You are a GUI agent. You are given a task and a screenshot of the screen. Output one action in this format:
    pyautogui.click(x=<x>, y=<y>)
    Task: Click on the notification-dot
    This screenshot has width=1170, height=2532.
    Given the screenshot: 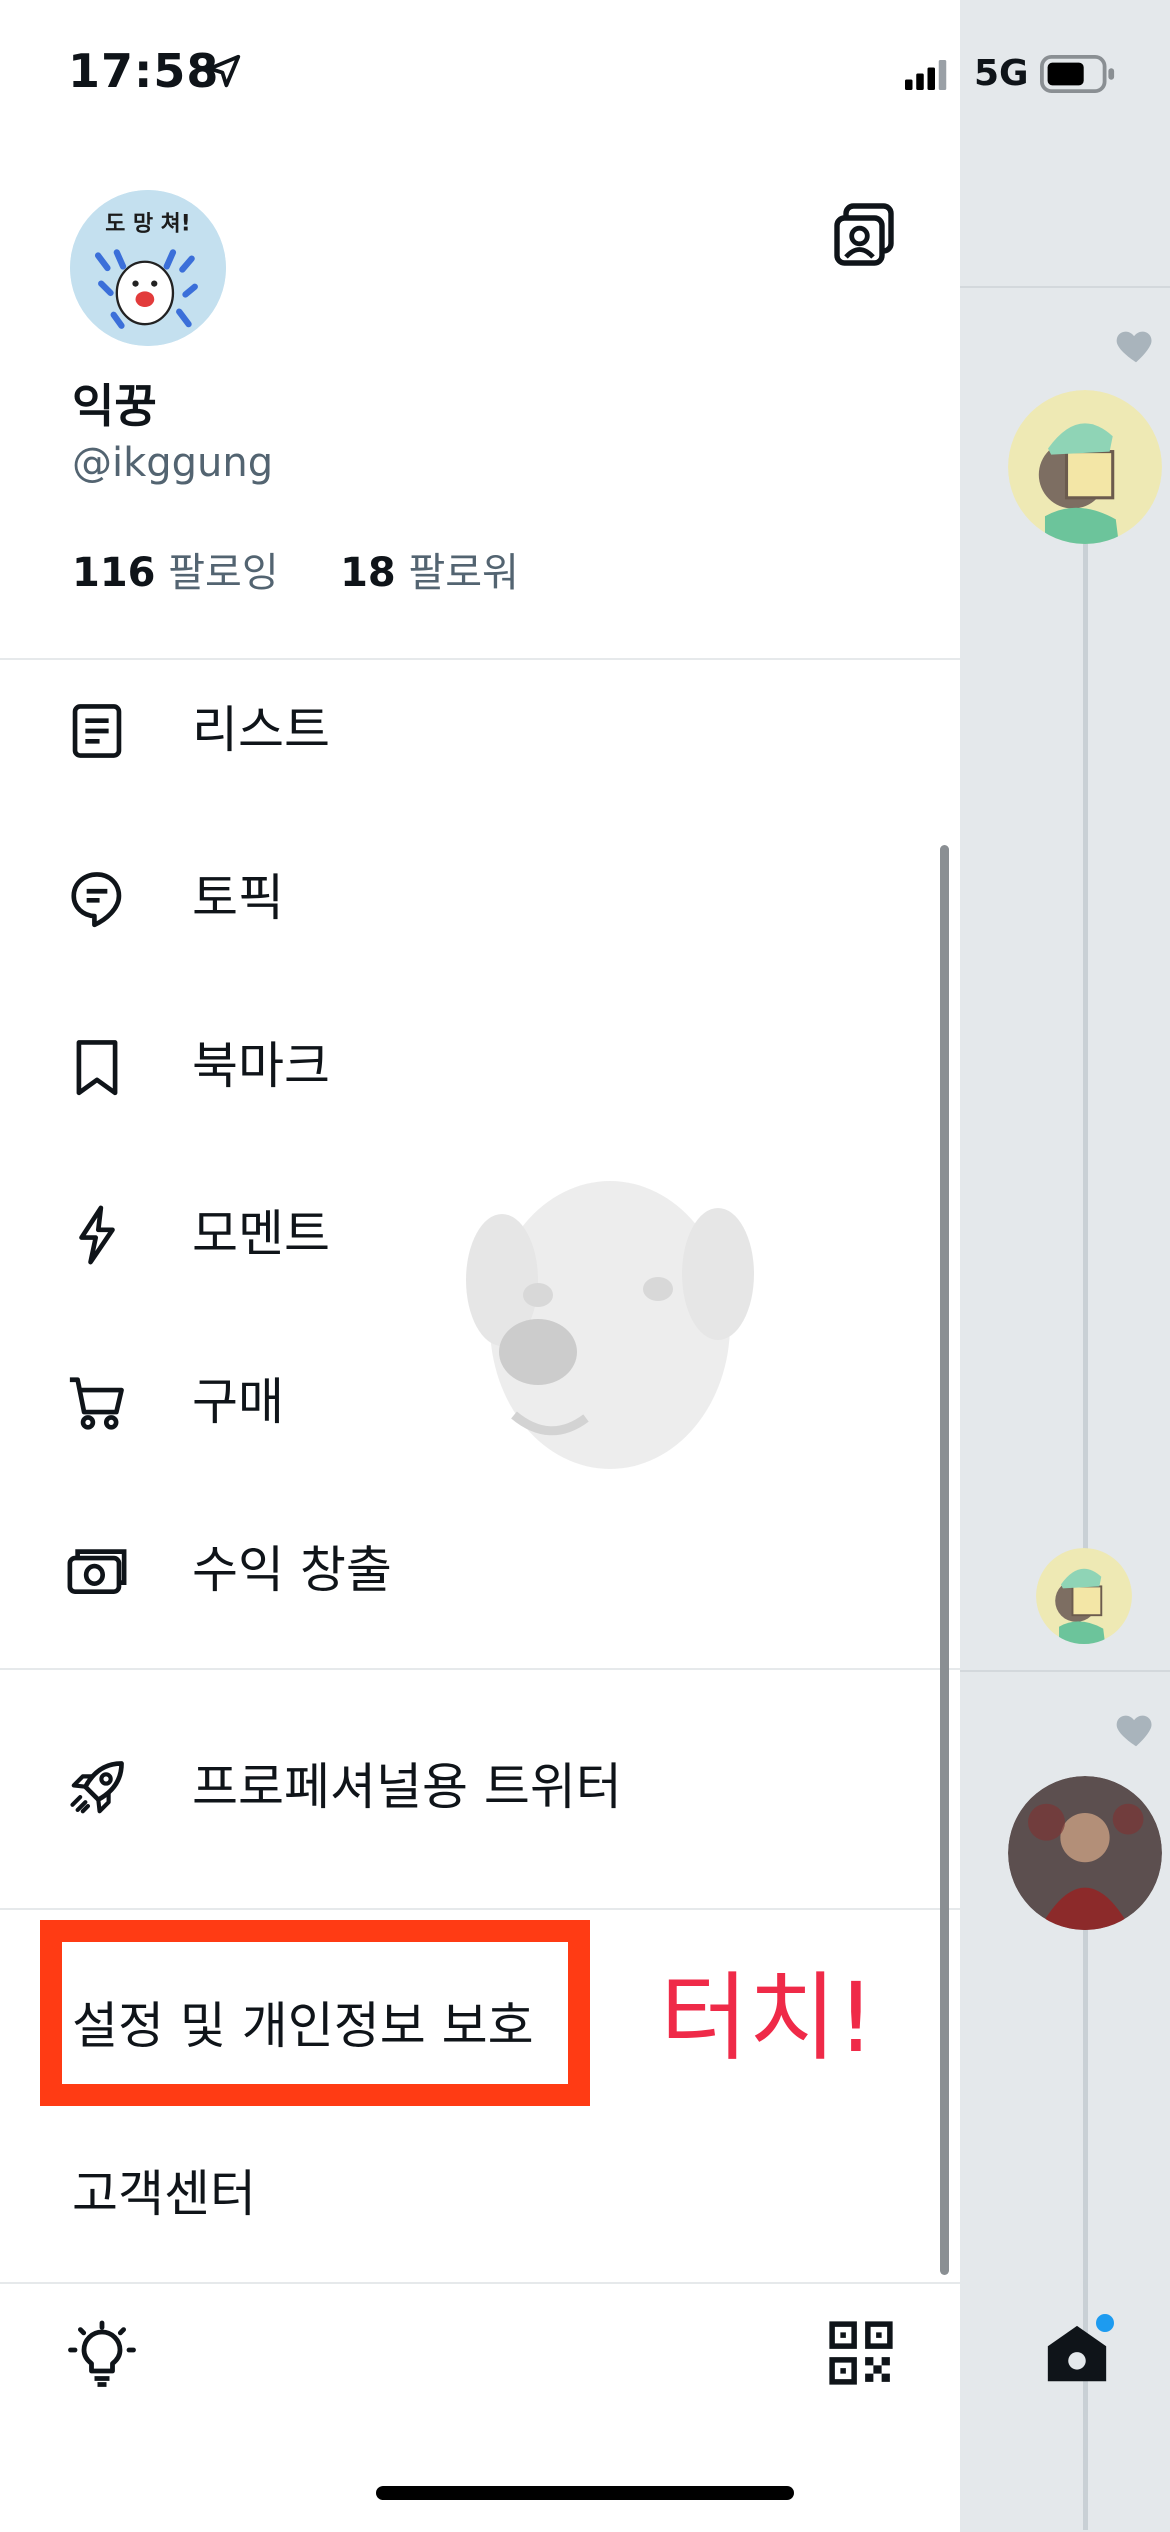 What is the action you would take?
    pyautogui.click(x=1105, y=2323)
    